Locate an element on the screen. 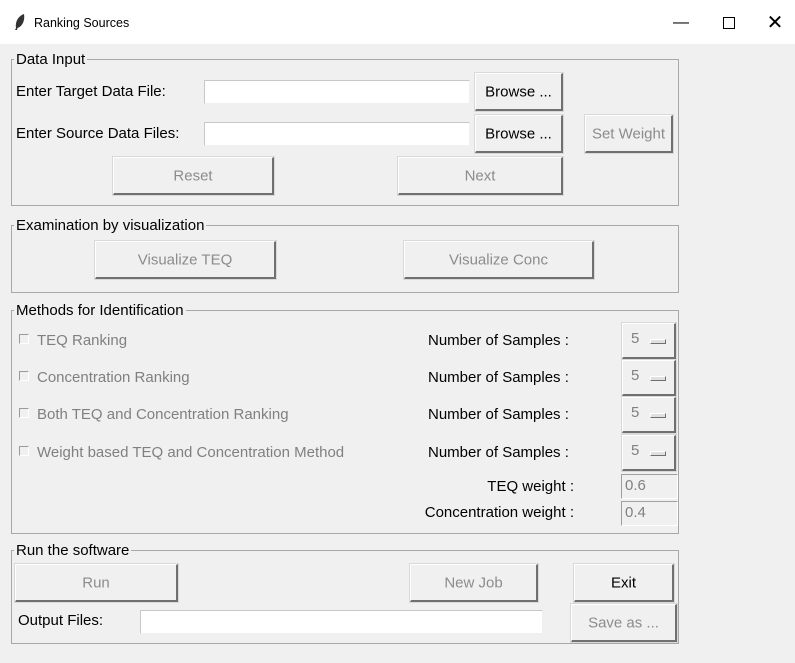 This screenshot has width=795, height=663. both-ranking-checkbox: Both TEQ and Concentration Ranking is located at coordinates (154, 415).